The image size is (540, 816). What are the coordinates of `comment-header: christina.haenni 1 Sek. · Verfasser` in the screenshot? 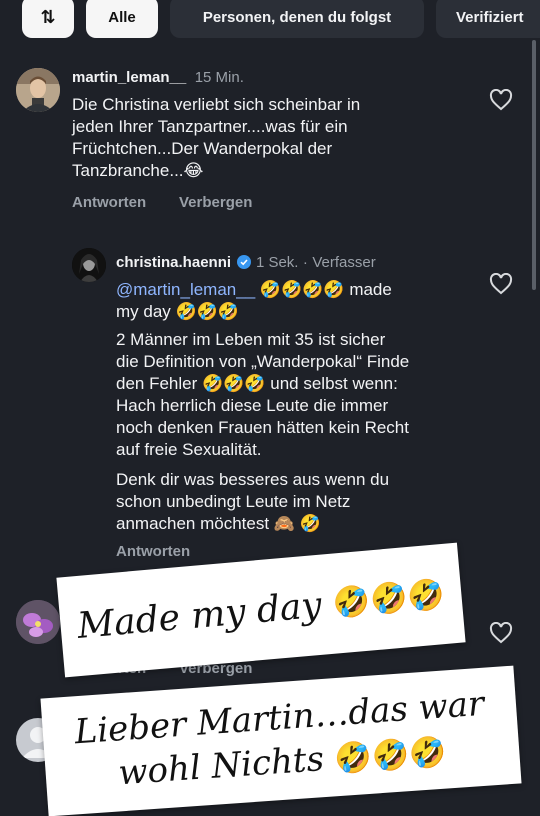 It's located at (246, 264).